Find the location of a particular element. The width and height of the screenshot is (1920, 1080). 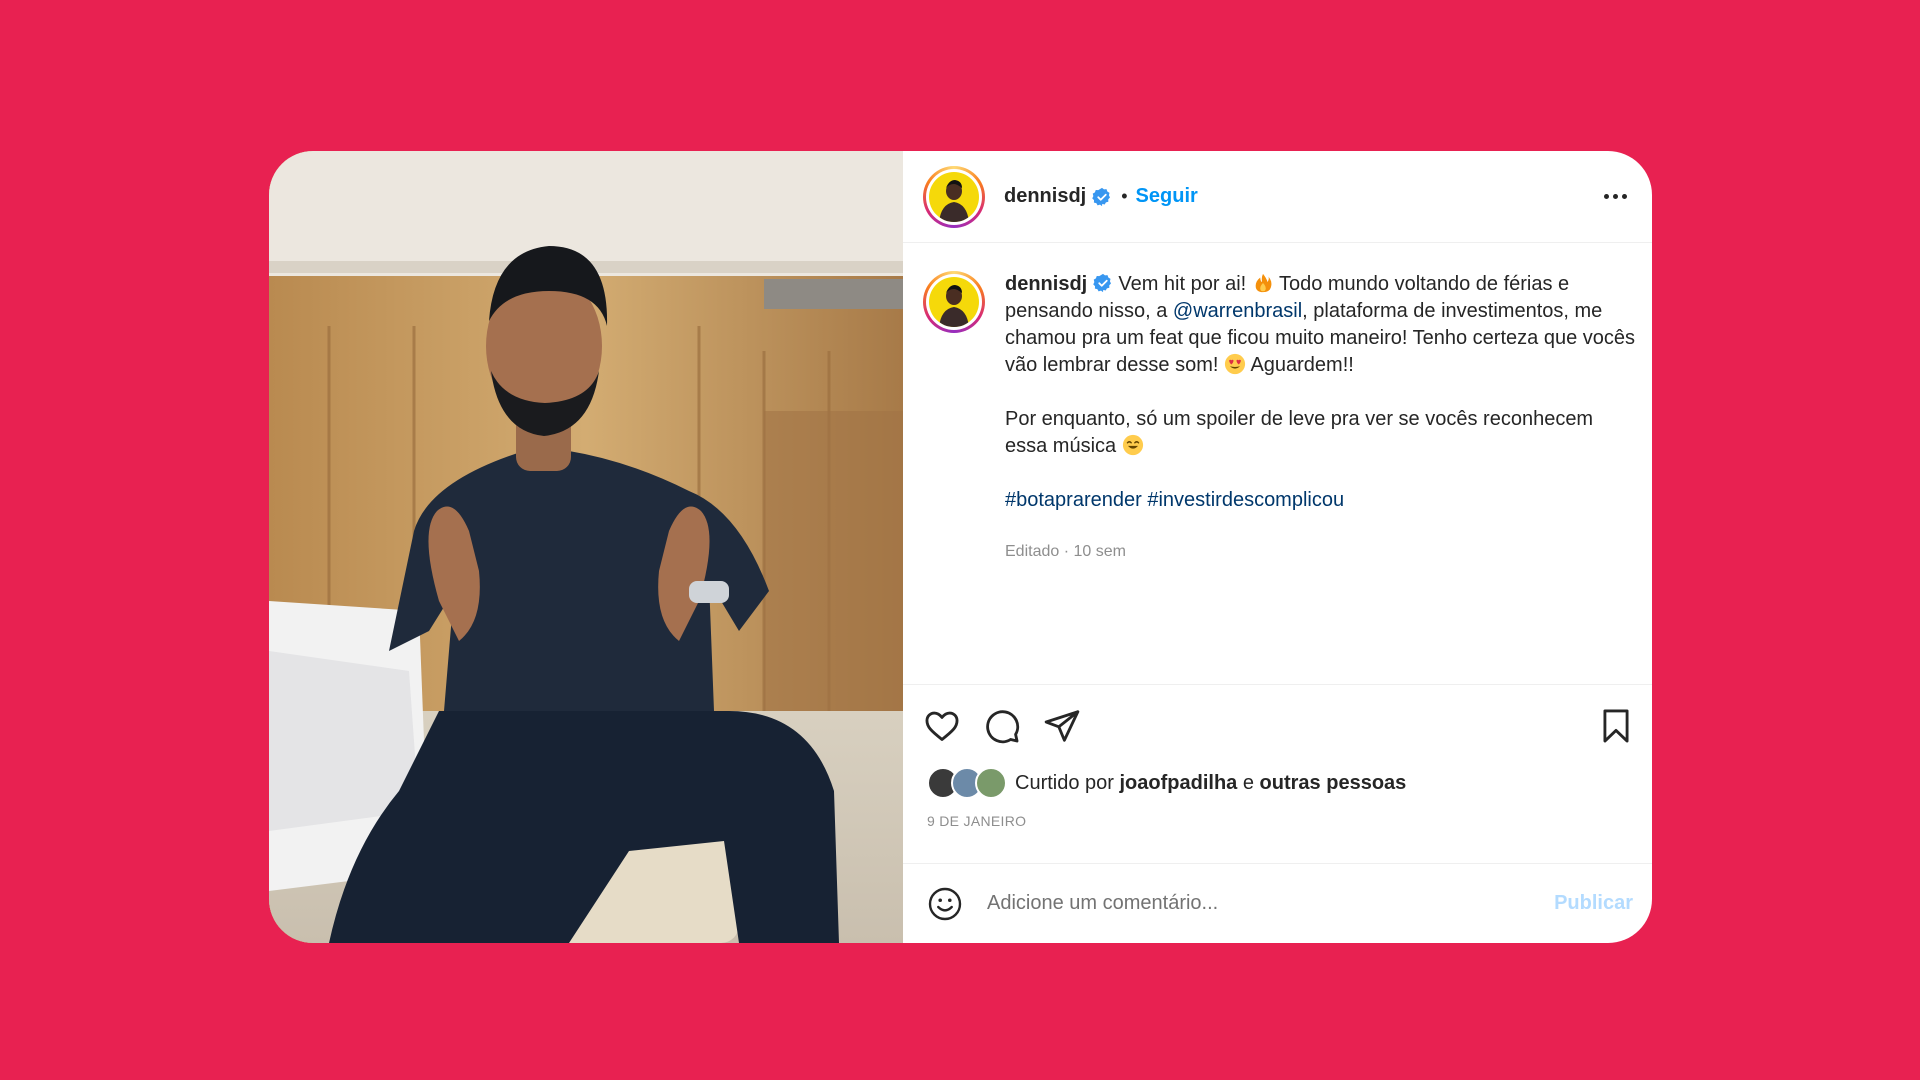

liked-by-prefix: Curtido por is located at coordinates (1064, 782).